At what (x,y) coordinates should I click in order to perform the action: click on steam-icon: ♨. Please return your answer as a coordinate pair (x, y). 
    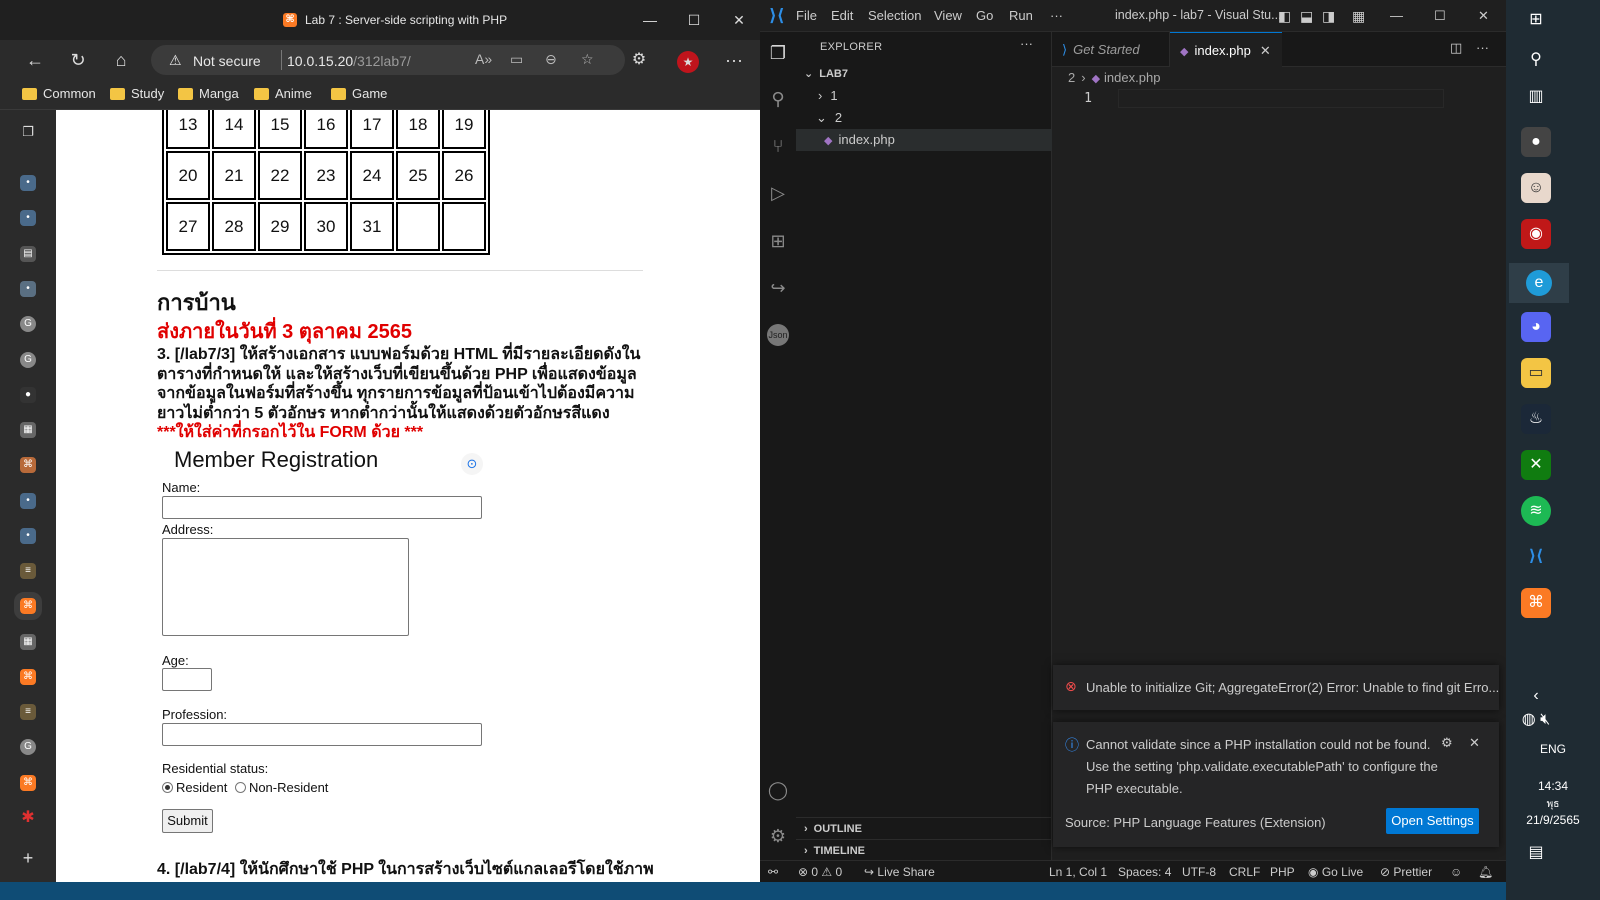
    Looking at the image, I should click on (1536, 419).